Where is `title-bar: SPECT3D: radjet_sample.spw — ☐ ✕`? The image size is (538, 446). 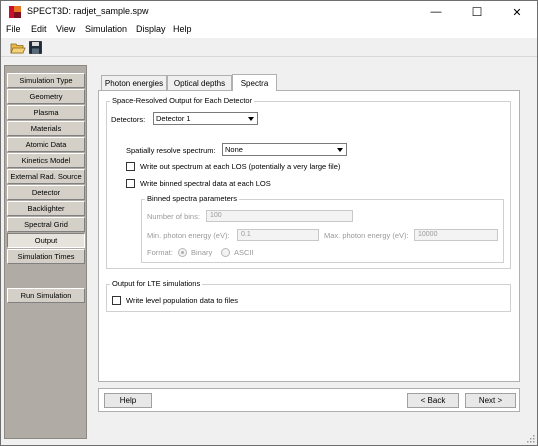 title-bar: SPECT3D: radjet_sample.spw — ☐ ✕ is located at coordinates (269, 12).